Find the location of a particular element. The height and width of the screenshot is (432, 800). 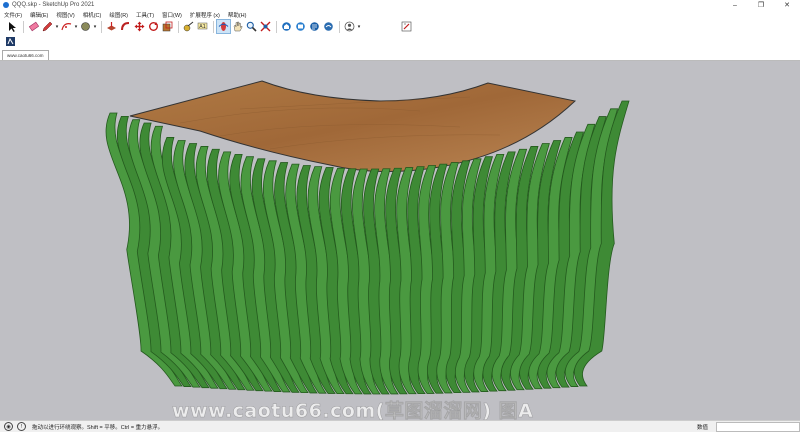

rotate-icon is located at coordinates (153, 26).